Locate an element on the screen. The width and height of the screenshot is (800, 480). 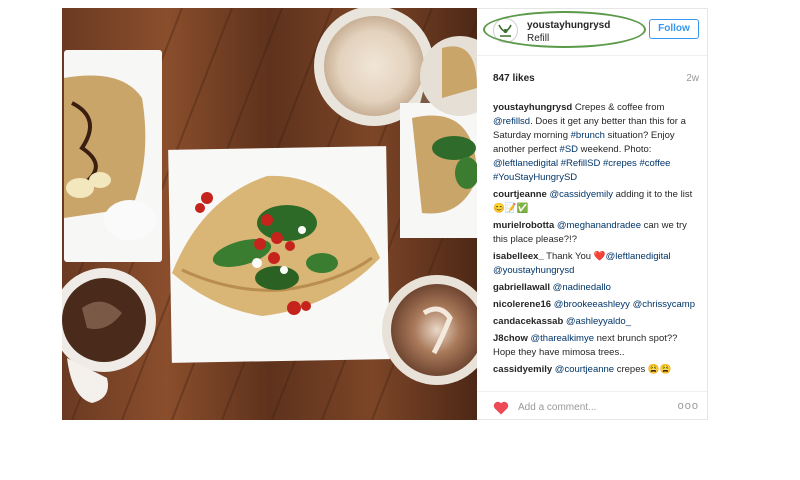
mention-link: @chrissycamp is located at coordinates (664, 304).